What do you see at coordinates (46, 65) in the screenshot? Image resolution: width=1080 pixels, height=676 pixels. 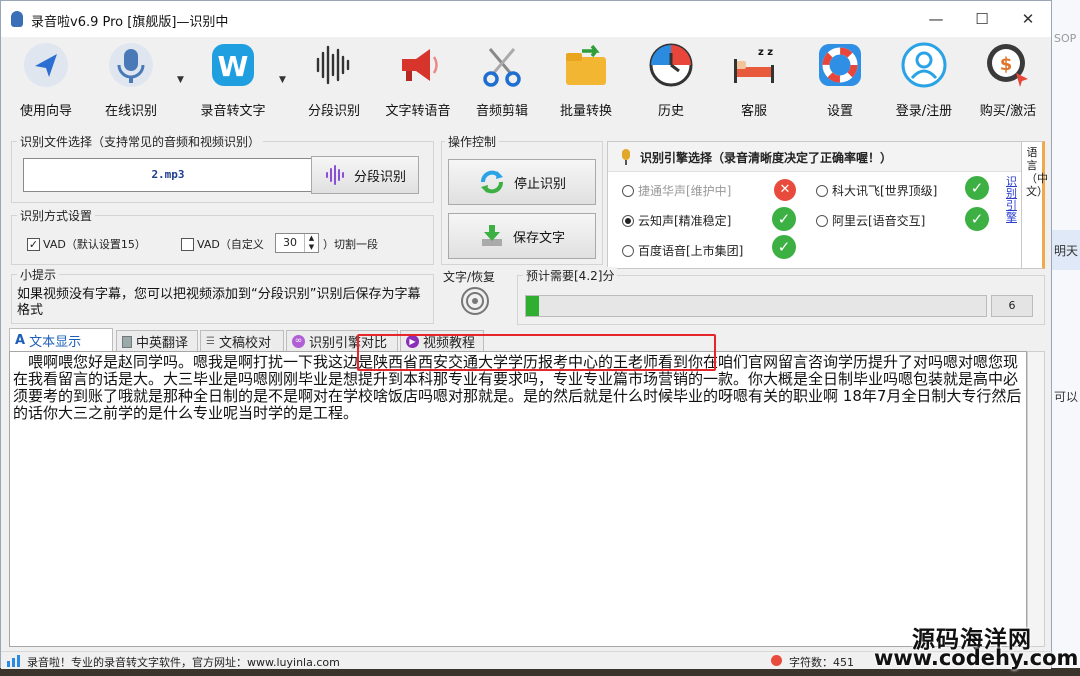 I see `navigation-arrow-icon` at bounding box center [46, 65].